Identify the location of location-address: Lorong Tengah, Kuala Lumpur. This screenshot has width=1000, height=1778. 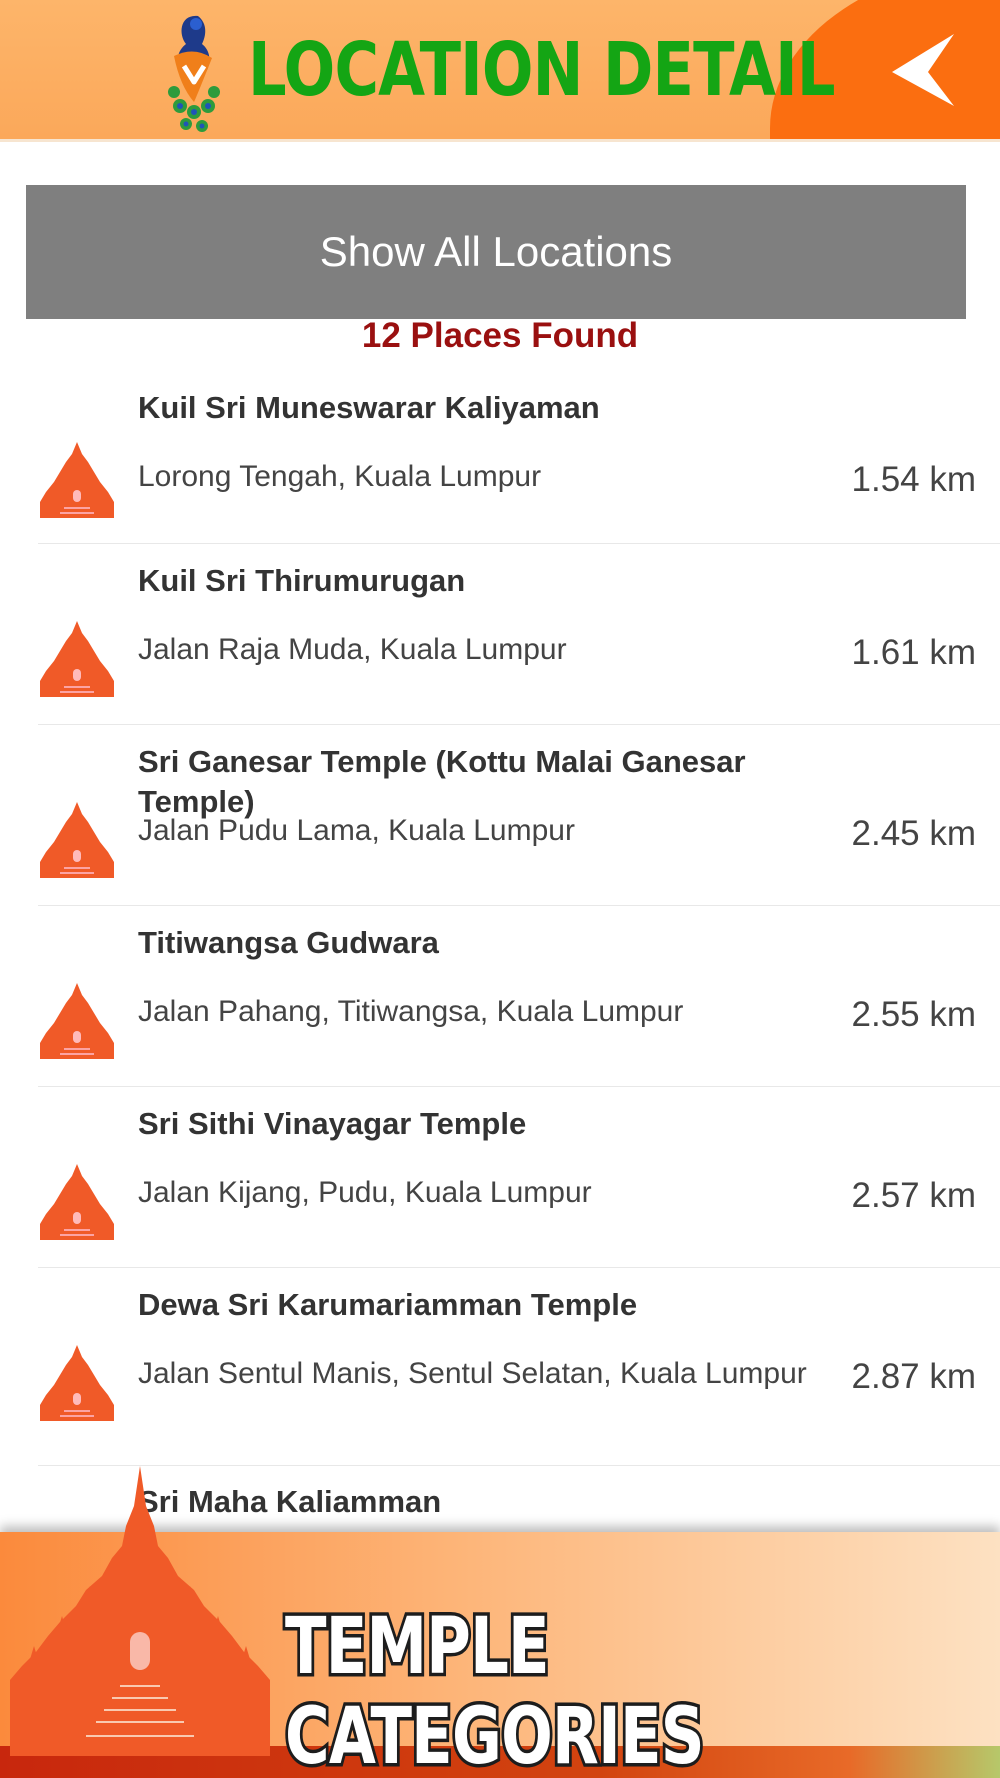
(340, 476).